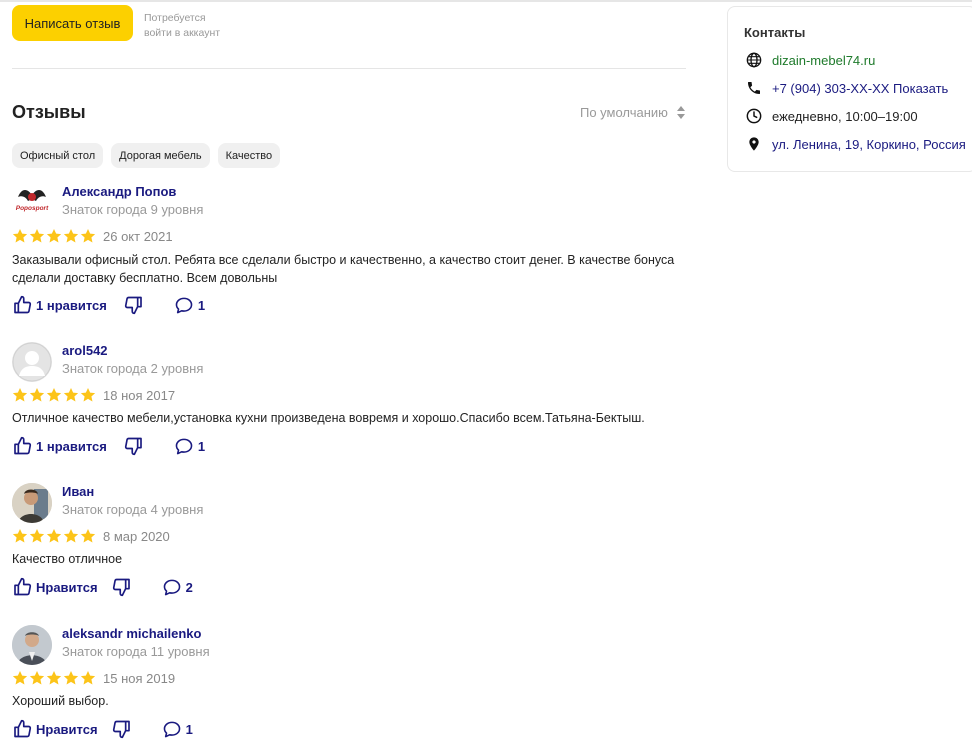 The width and height of the screenshot is (972, 756). I want to click on contact-hours: ежедневно, 10:00–19:00, so click(845, 116).